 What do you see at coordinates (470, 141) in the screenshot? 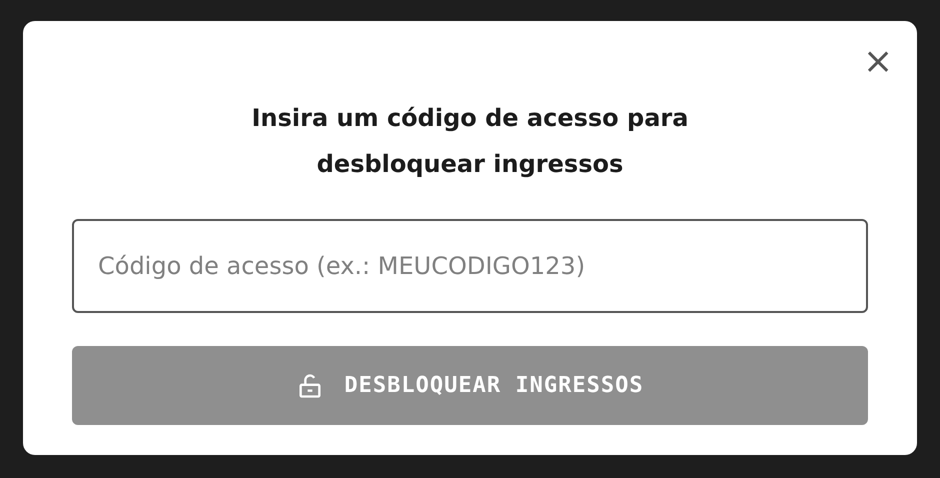
I see `dialog-title: Insira um código de acesso para desbloquear ingressos` at bounding box center [470, 141].